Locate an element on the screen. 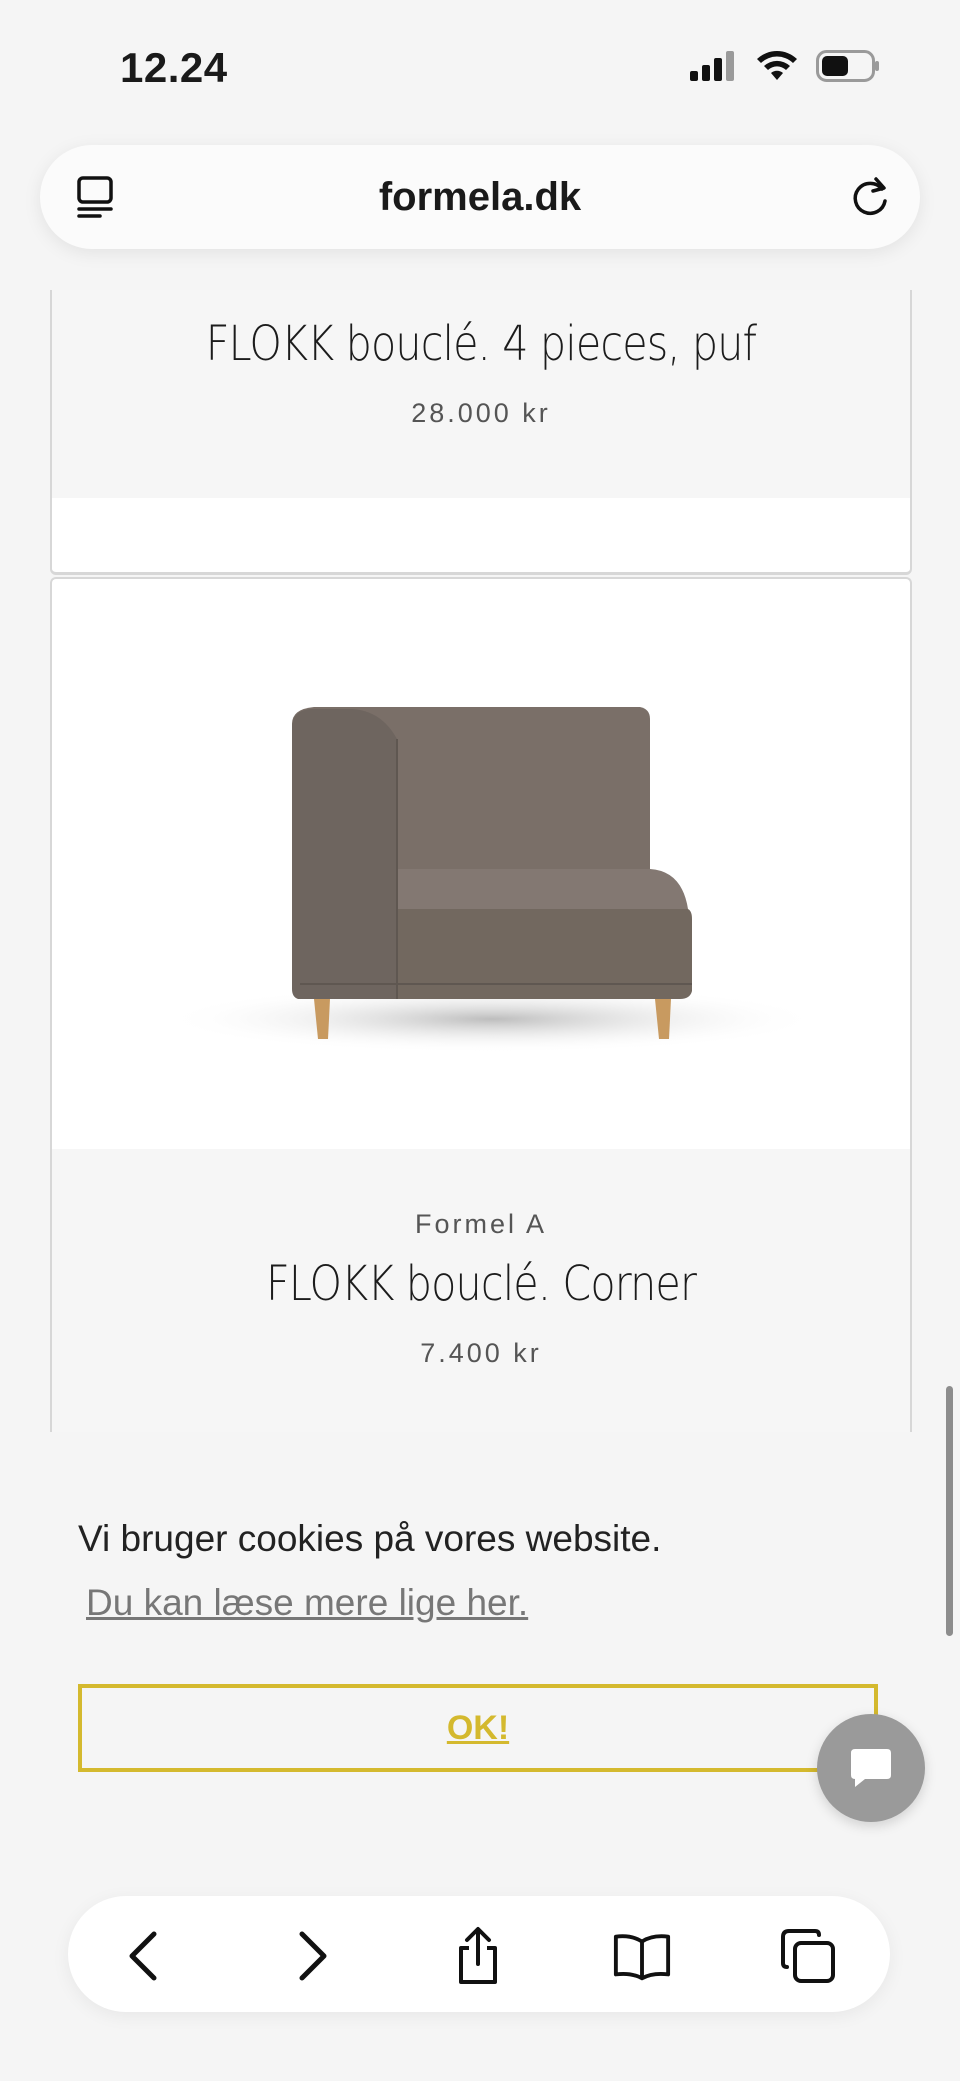 This screenshot has width=960, height=2081. product-price: 28.000 kr is located at coordinates (481, 413).